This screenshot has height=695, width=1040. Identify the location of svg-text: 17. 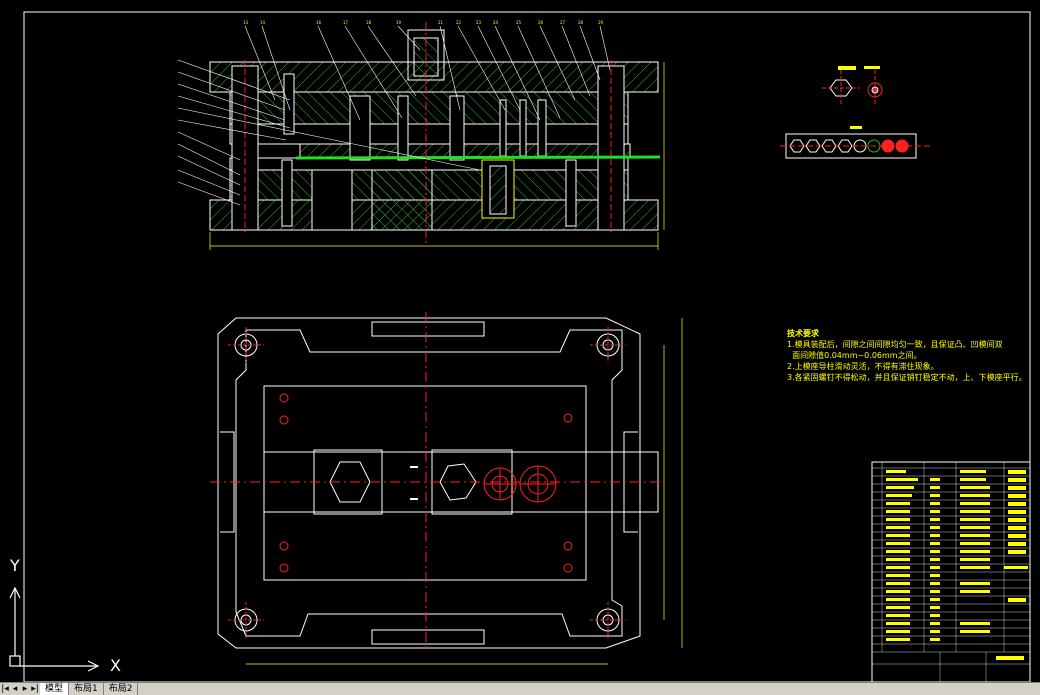
(346, 22).